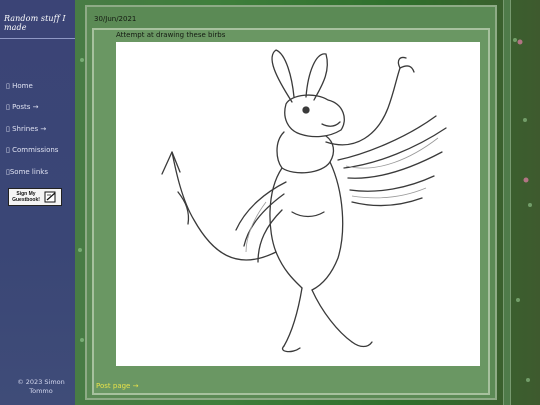 This screenshot has height=405, width=540. Describe the element at coordinates (117, 386) in the screenshot. I see `post-page-link: Post page →` at that location.